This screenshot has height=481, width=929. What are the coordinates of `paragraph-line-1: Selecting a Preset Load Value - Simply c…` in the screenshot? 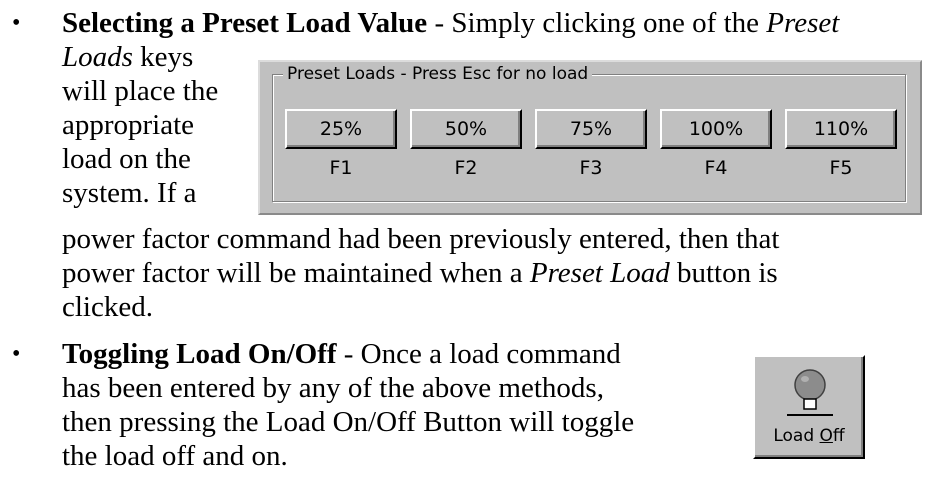 It's located at (451, 23).